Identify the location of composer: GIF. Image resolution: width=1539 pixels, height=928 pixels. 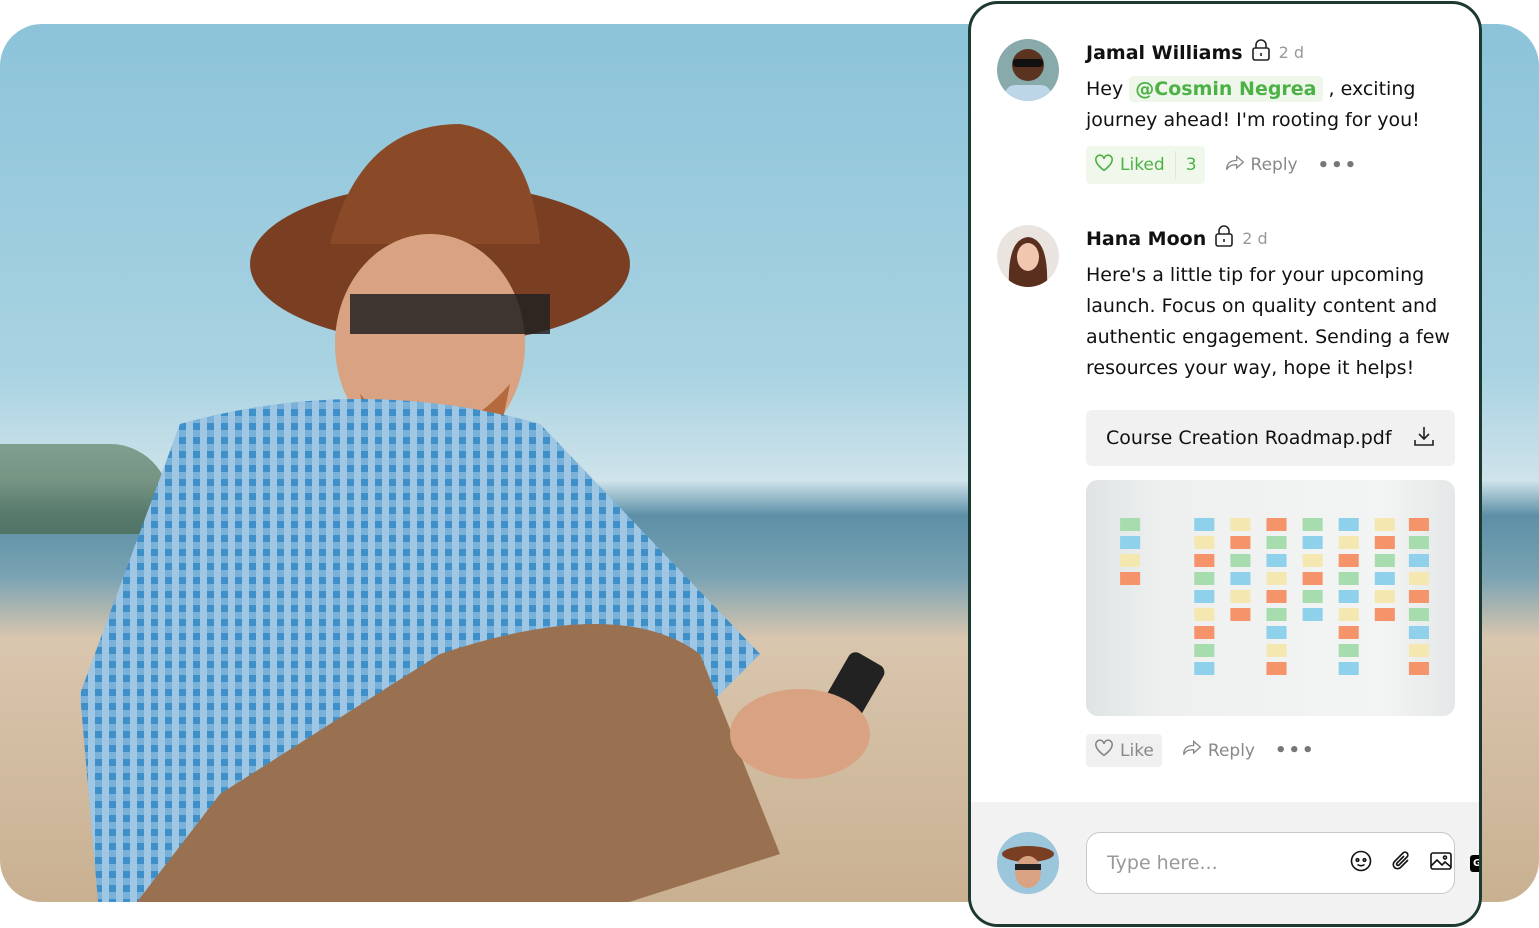
(1225, 863).